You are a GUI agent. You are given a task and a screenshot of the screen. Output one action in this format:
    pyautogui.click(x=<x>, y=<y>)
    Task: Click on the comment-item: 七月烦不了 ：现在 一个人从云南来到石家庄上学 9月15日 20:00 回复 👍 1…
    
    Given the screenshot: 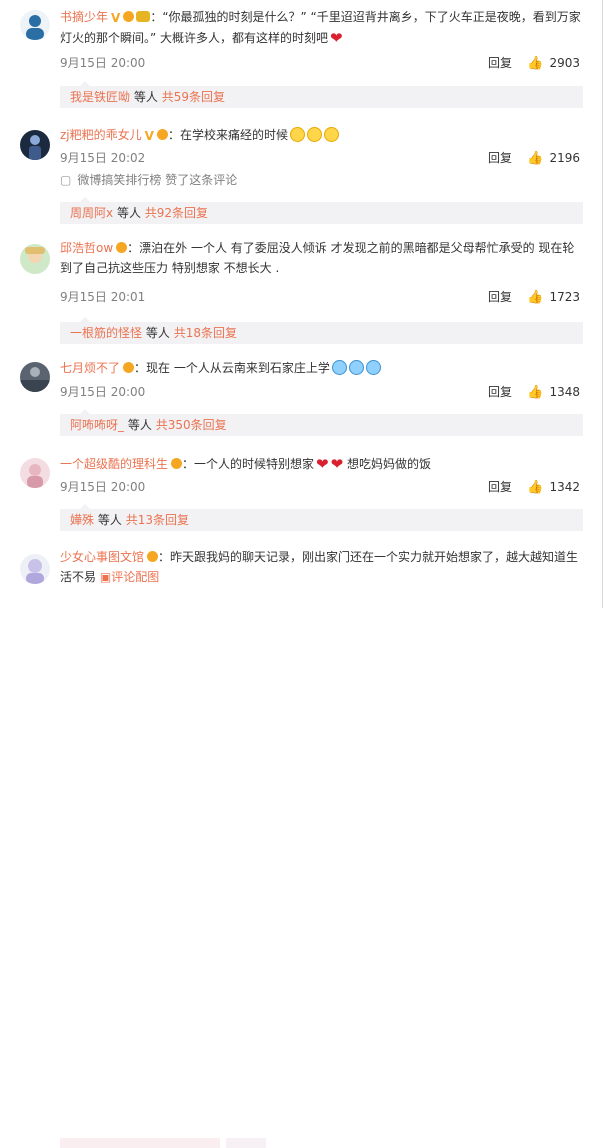 What is the action you would take?
    pyautogui.click(x=301, y=396)
    